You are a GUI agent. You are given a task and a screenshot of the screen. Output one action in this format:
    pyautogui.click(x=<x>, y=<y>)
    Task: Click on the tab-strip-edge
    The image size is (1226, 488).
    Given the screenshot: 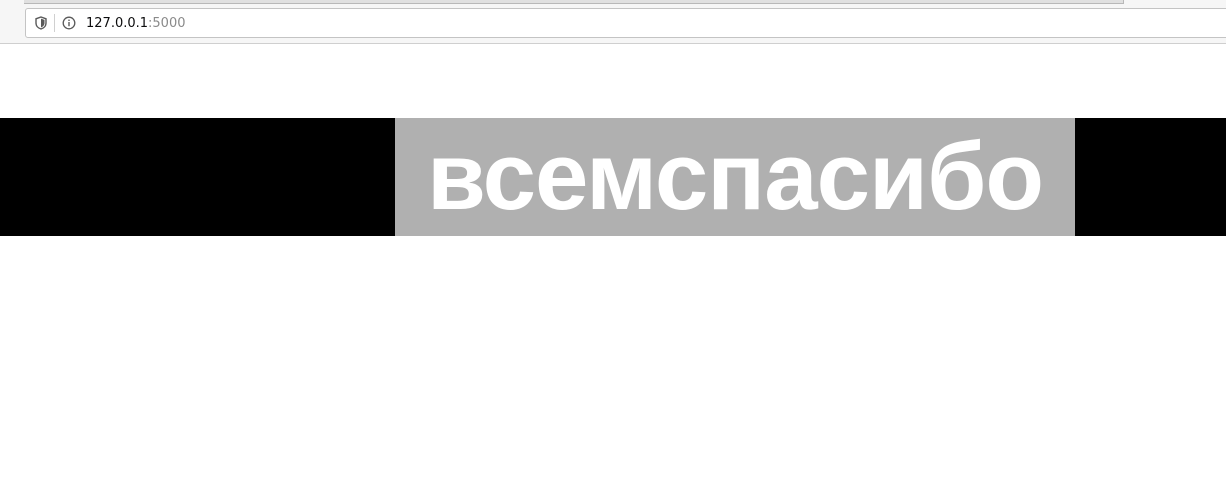 What is the action you would take?
    pyautogui.click(x=574, y=2)
    